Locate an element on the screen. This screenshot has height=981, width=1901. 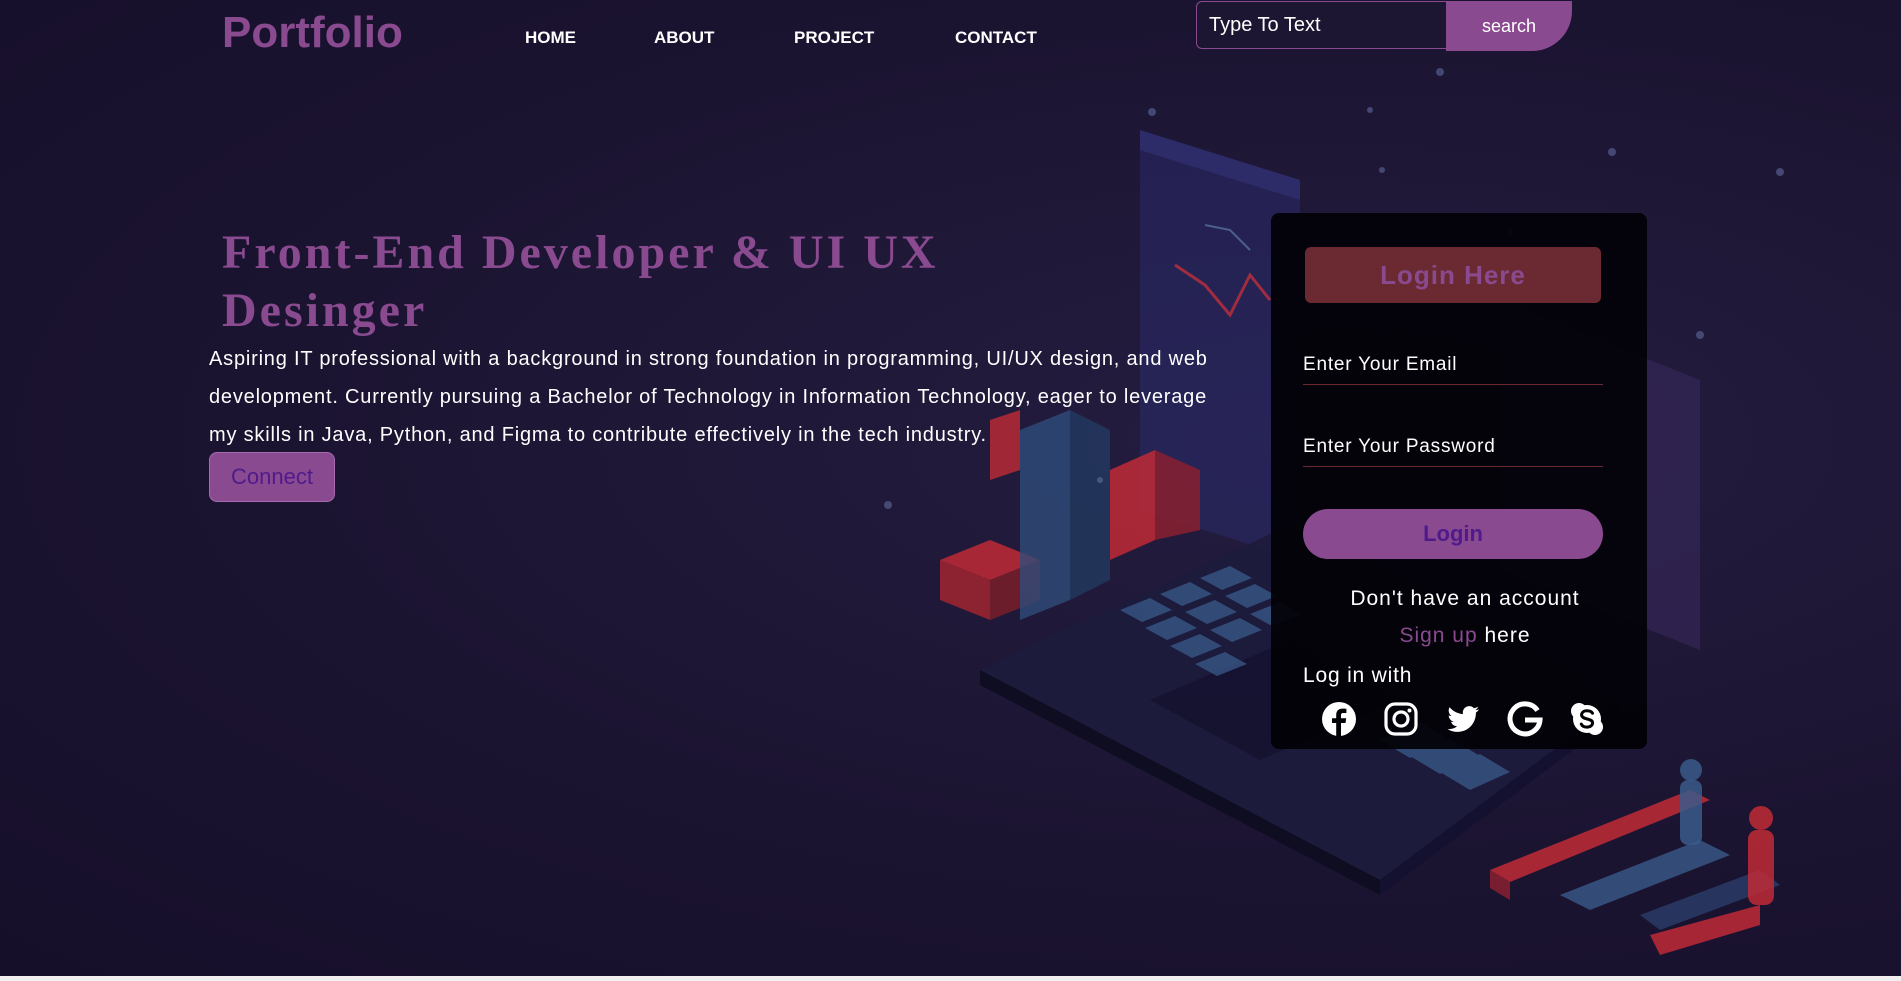
password-field is located at coordinates (1453, 447).